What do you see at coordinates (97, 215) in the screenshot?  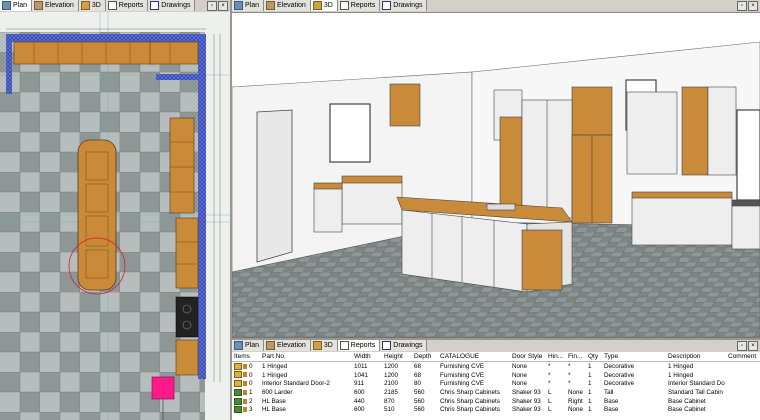 I see `island-unit` at bounding box center [97, 215].